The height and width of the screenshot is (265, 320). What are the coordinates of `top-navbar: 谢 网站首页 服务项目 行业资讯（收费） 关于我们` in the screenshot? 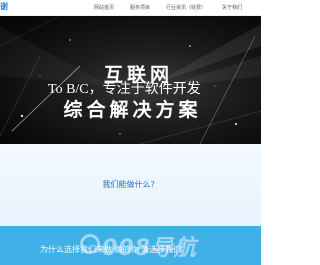 It's located at (130, 8).